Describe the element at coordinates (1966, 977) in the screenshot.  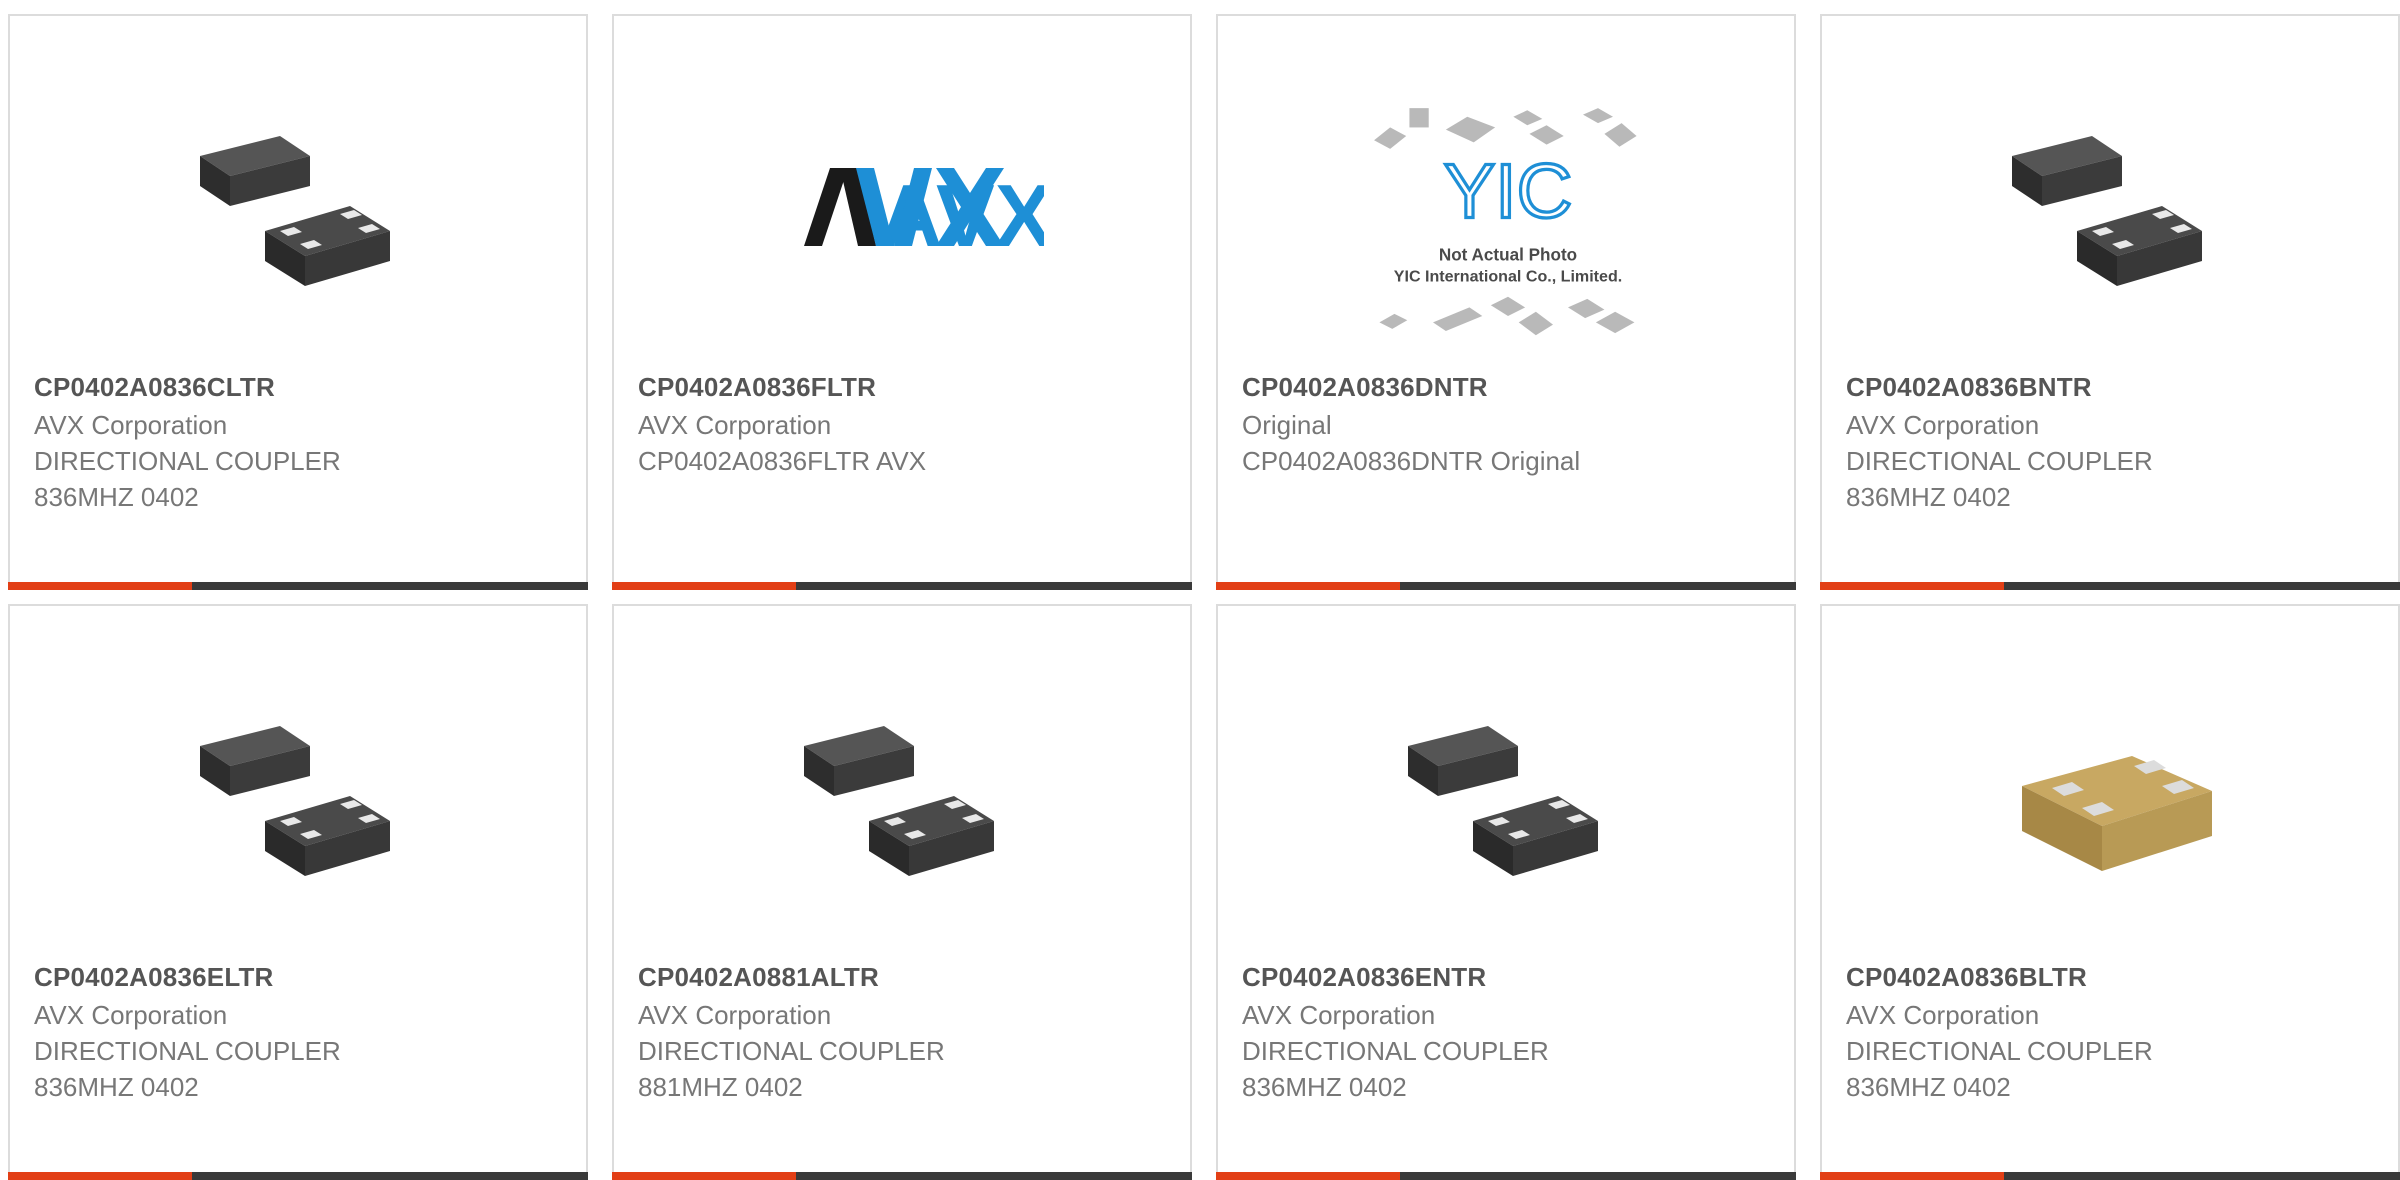
I see `part-number: CP0402A0836BLTR` at that location.